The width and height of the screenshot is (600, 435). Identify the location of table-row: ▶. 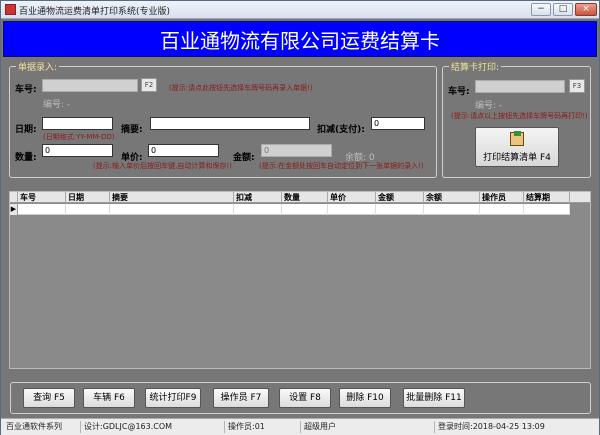
(290, 209).